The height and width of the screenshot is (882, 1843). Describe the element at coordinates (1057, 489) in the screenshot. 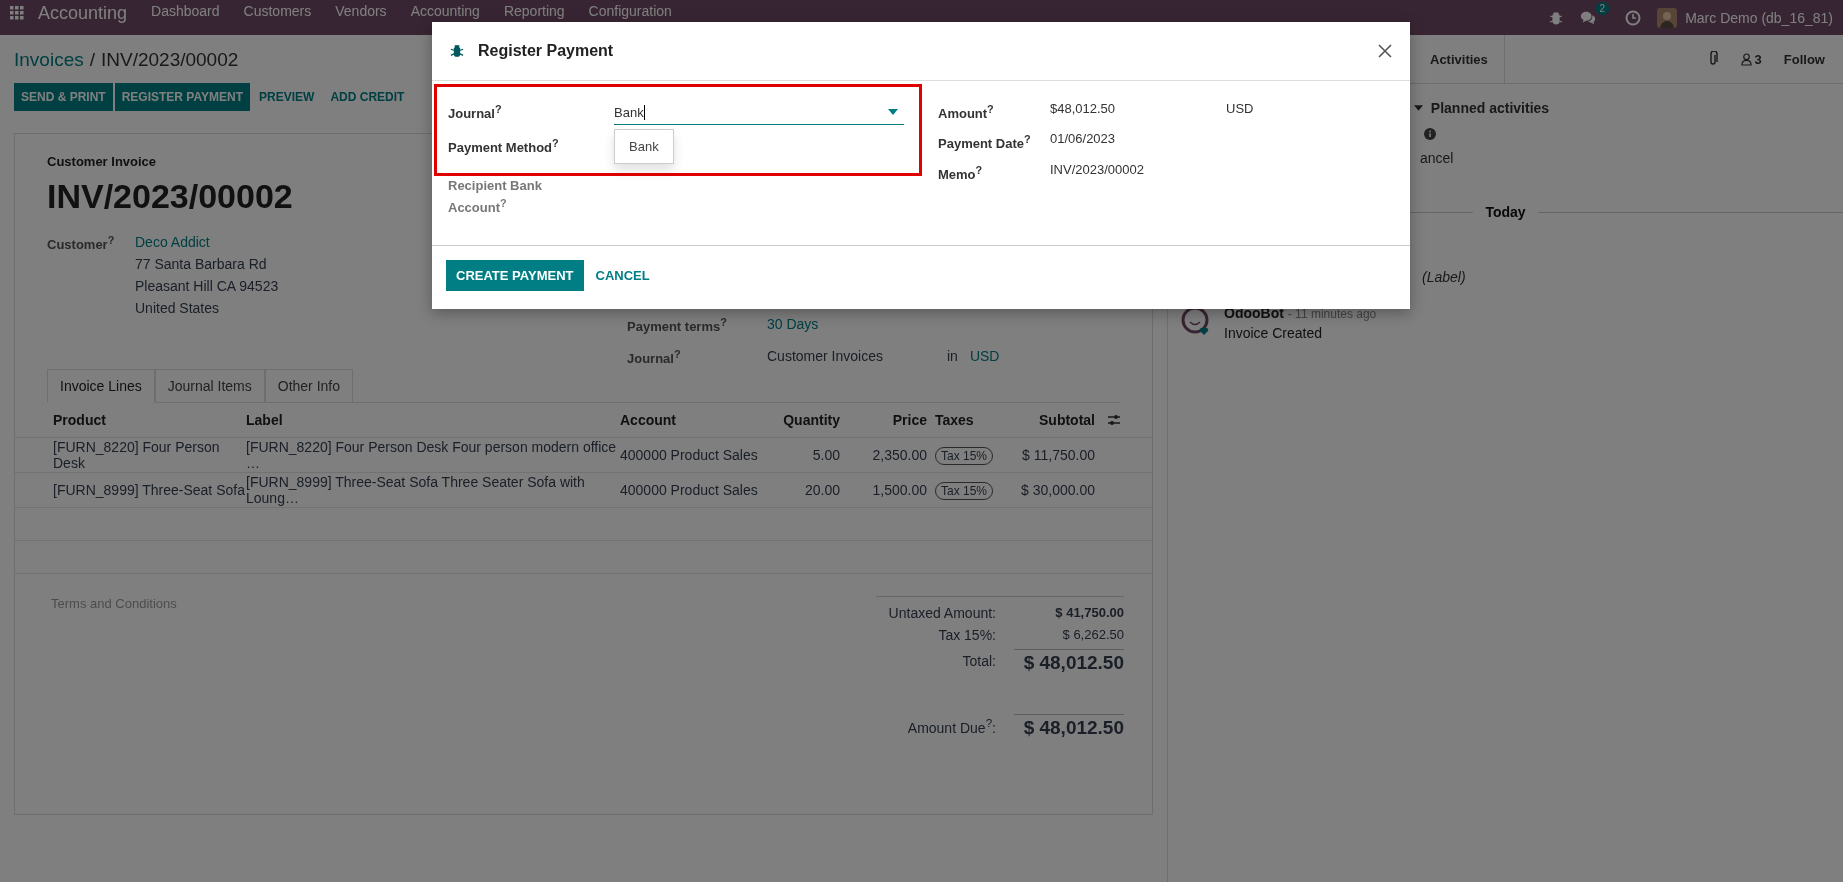

I see `table-cell-text: $ 30,000.00` at that location.